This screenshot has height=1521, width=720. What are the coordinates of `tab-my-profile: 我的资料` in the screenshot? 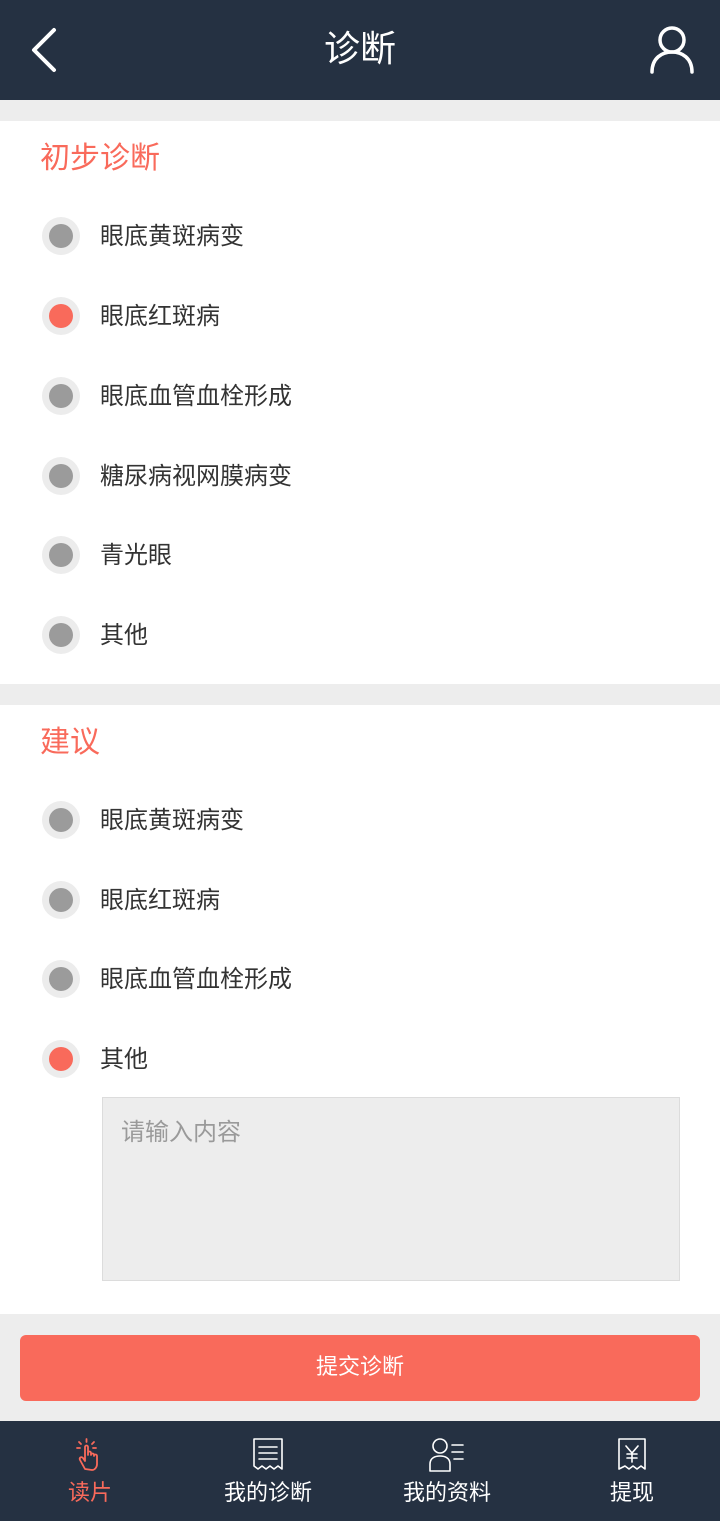 It's located at (447, 1471).